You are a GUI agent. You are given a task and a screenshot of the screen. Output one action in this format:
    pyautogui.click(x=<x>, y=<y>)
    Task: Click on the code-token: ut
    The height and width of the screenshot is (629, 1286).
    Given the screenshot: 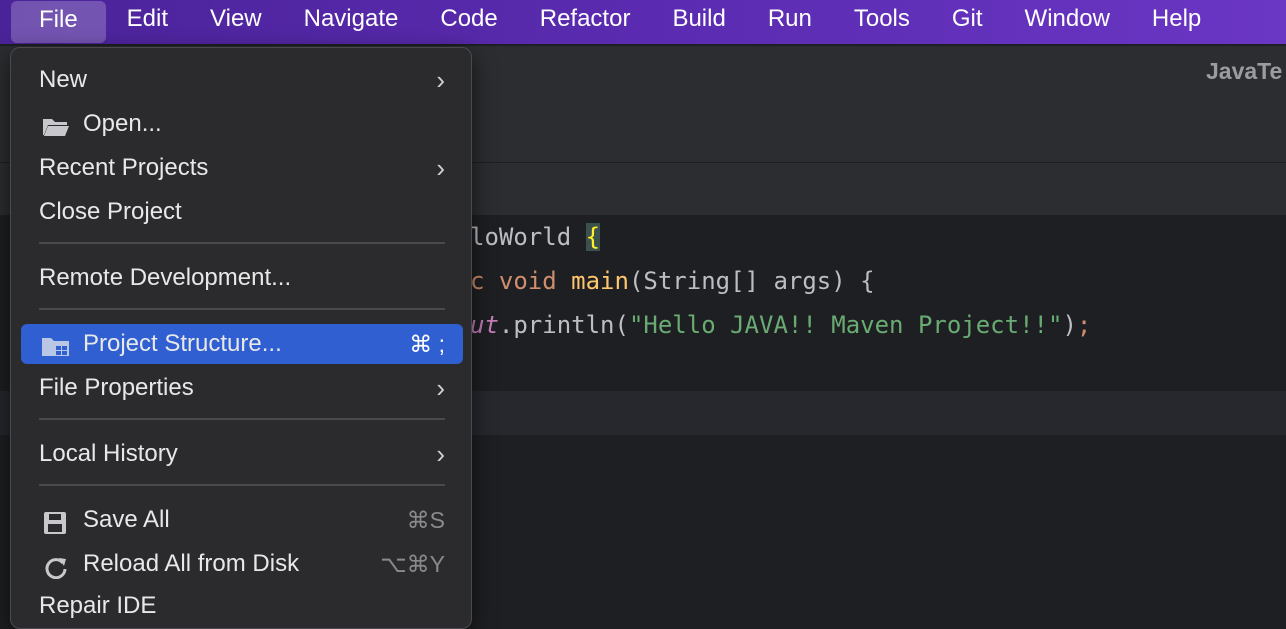 What is the action you would take?
    pyautogui.click(x=484, y=325)
    